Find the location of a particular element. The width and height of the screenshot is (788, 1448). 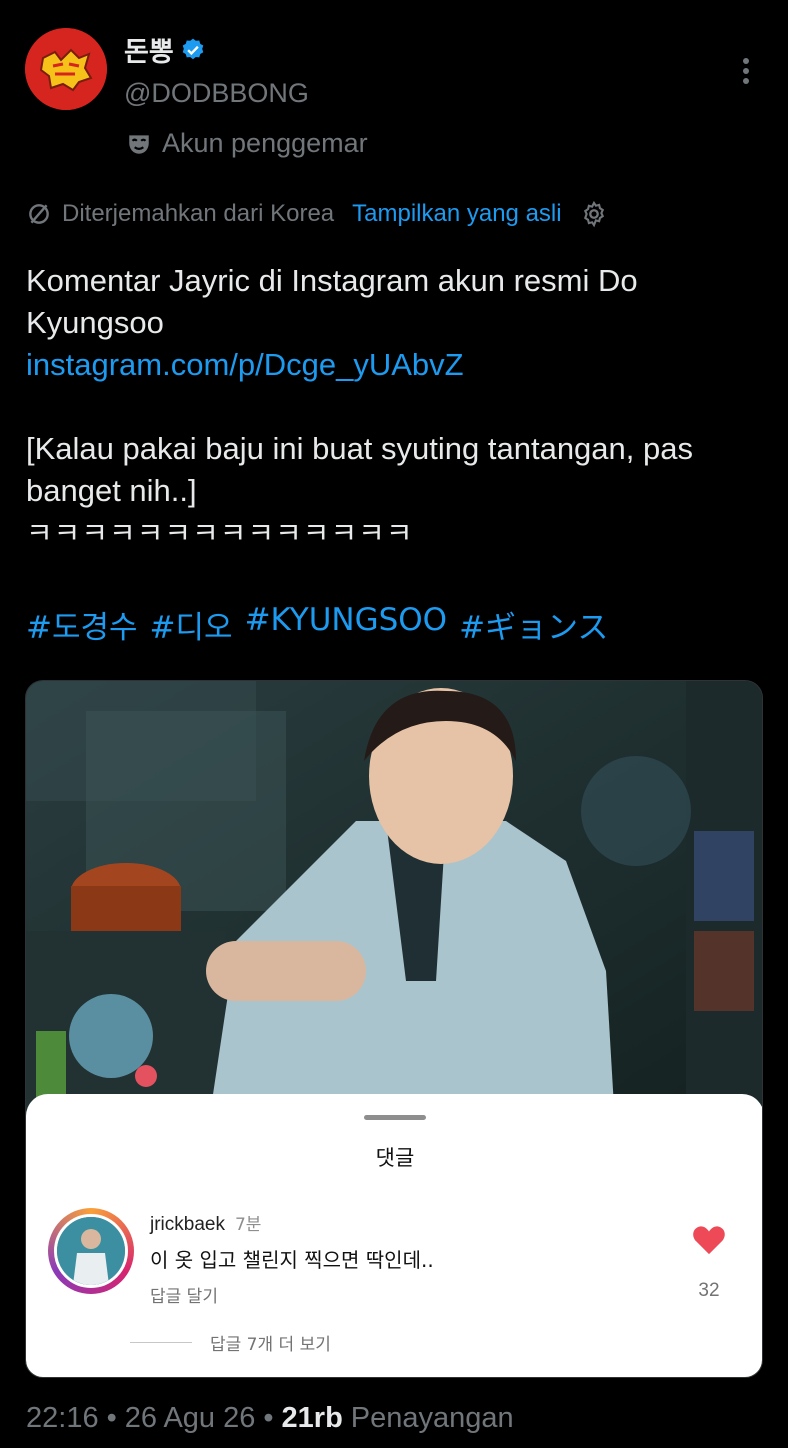

comment-text: 이 옷 입고 챌린지 찍으면 딱인데.. is located at coordinates (292, 1260).